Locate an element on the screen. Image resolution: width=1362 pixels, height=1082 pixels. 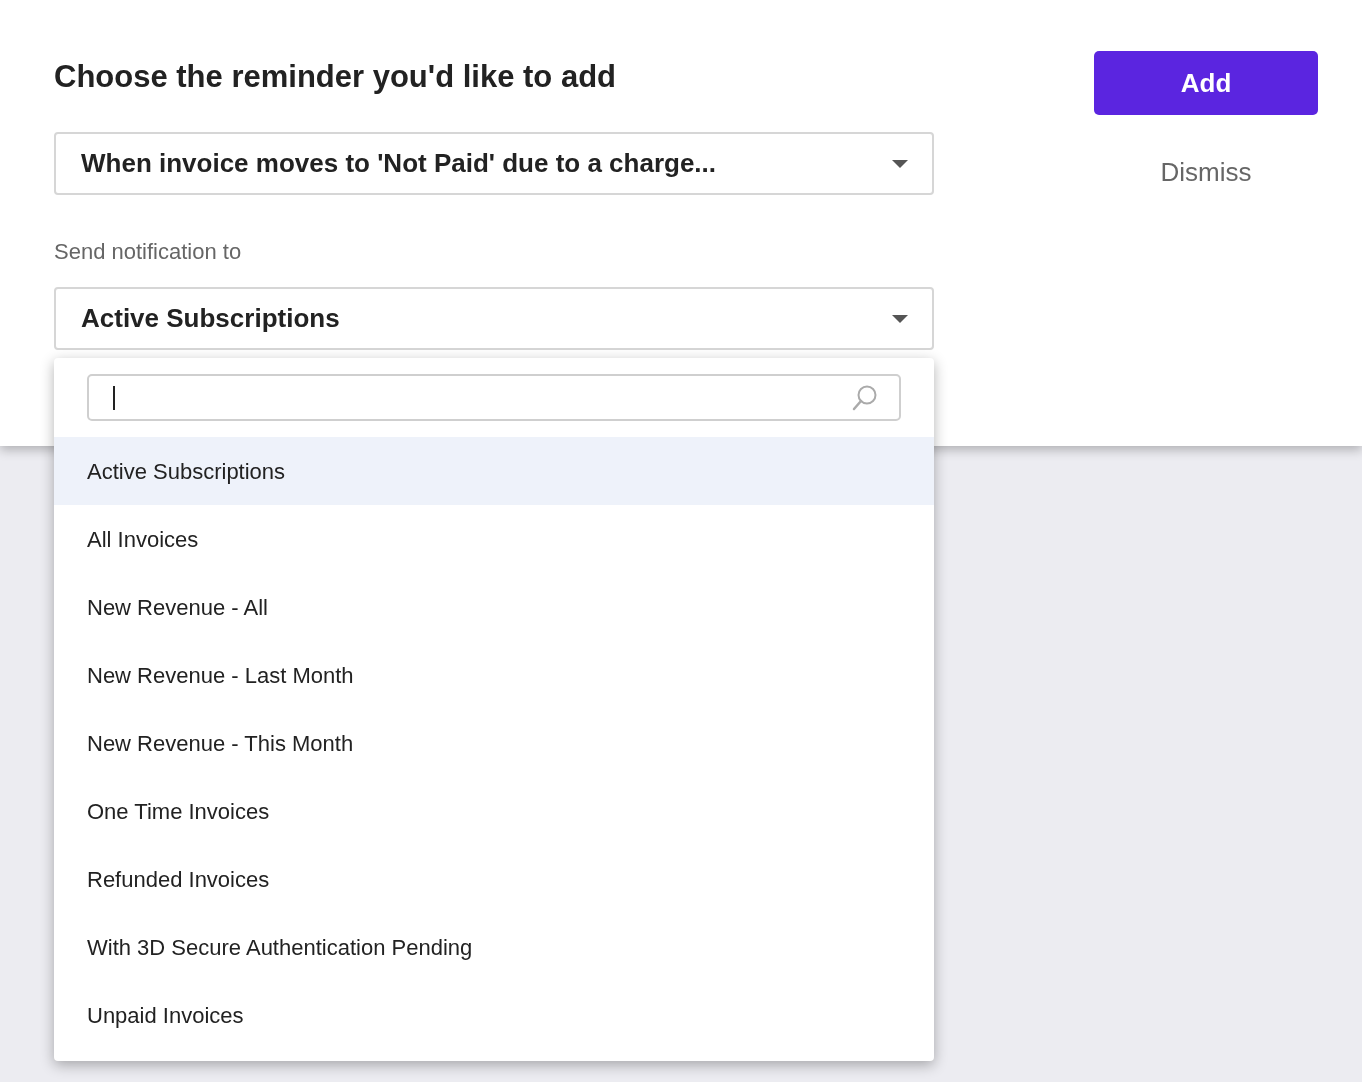
dropdown-option: Refunded Invoices is located at coordinates (494, 879).